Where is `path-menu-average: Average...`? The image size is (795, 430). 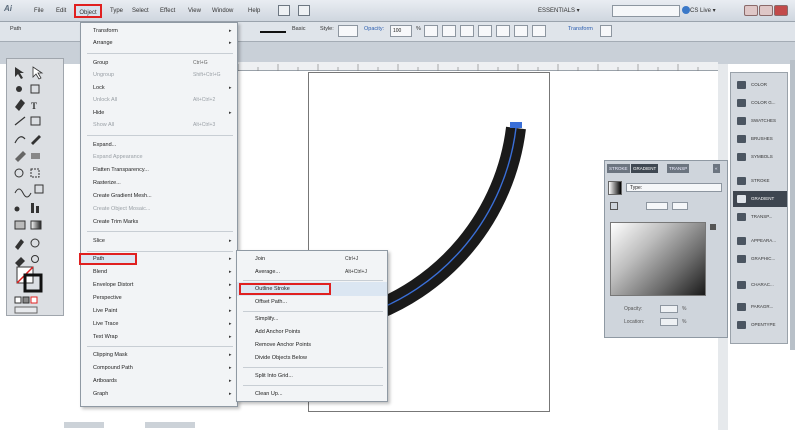 path-menu-average: Average... is located at coordinates (267, 272).